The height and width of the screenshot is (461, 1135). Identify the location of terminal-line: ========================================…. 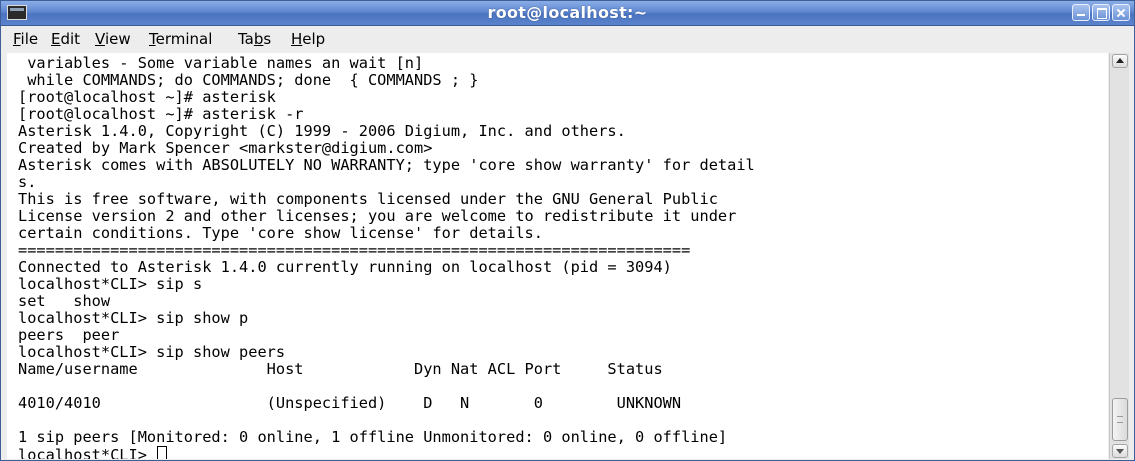
(354, 250).